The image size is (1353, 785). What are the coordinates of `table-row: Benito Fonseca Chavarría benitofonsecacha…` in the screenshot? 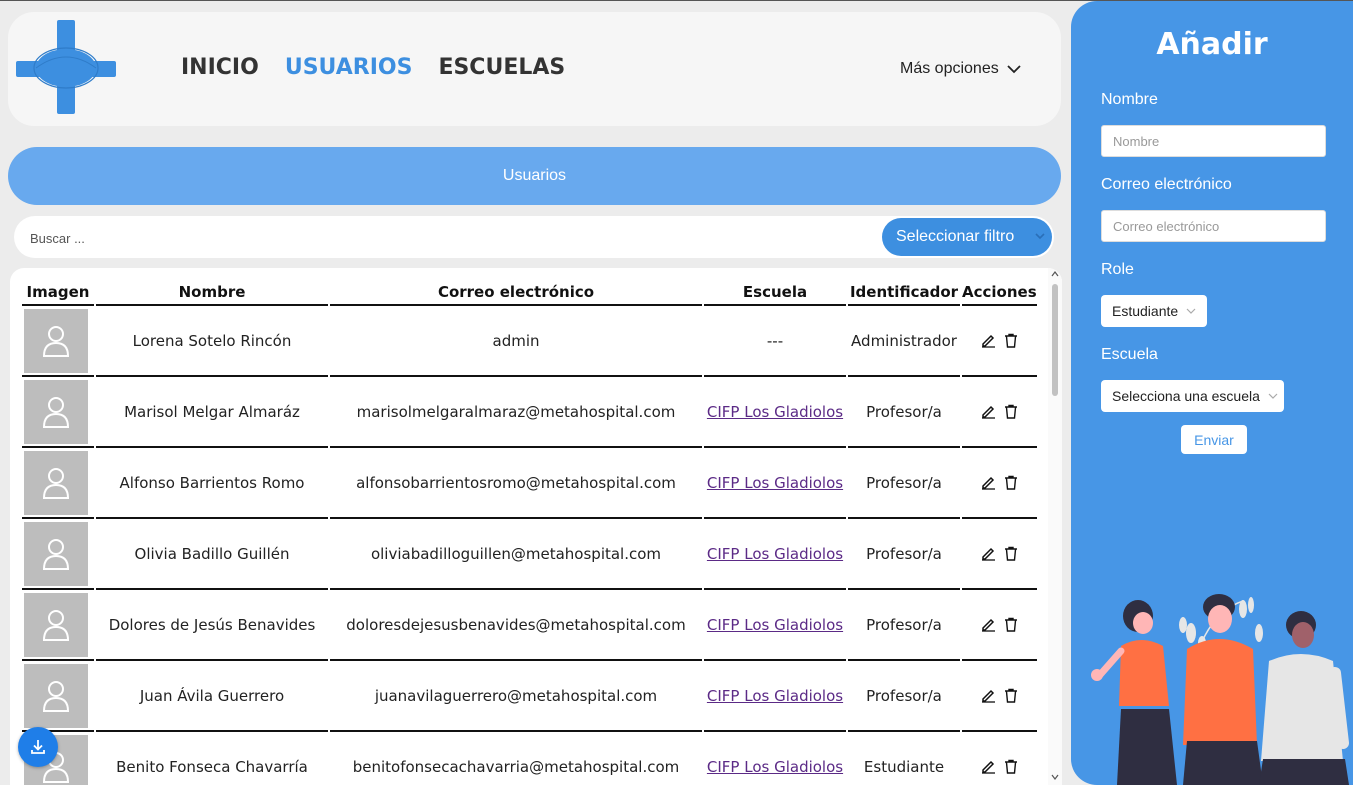 It's located at (529, 758).